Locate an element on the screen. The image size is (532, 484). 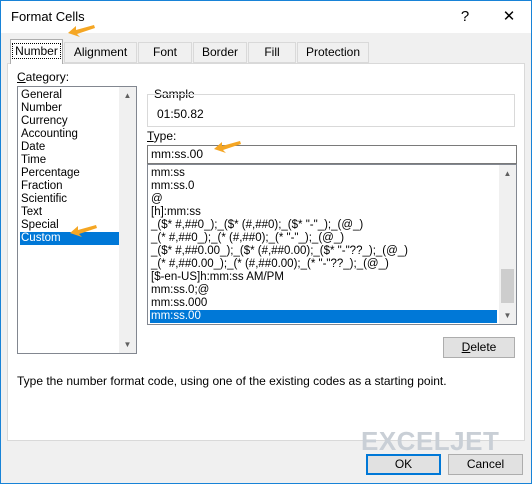
category-list-item: Time is located at coordinates (69, 160).